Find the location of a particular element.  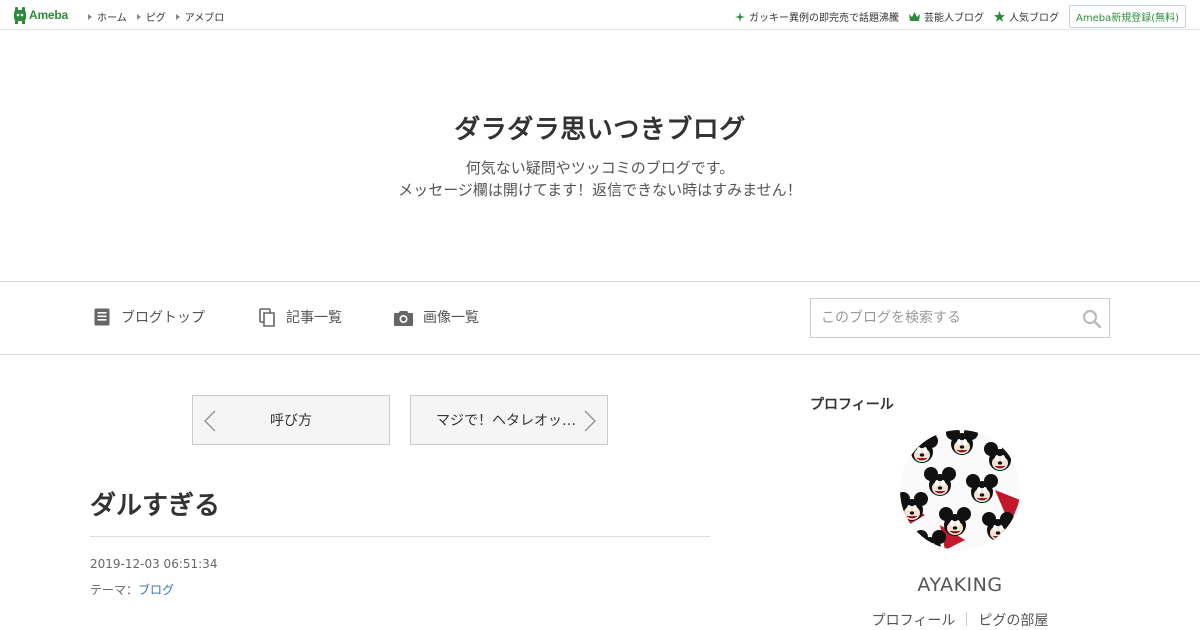

blog-description-line: メッセージ欄は開けてます！返信できない時はすみません！ is located at coordinates (600, 190).